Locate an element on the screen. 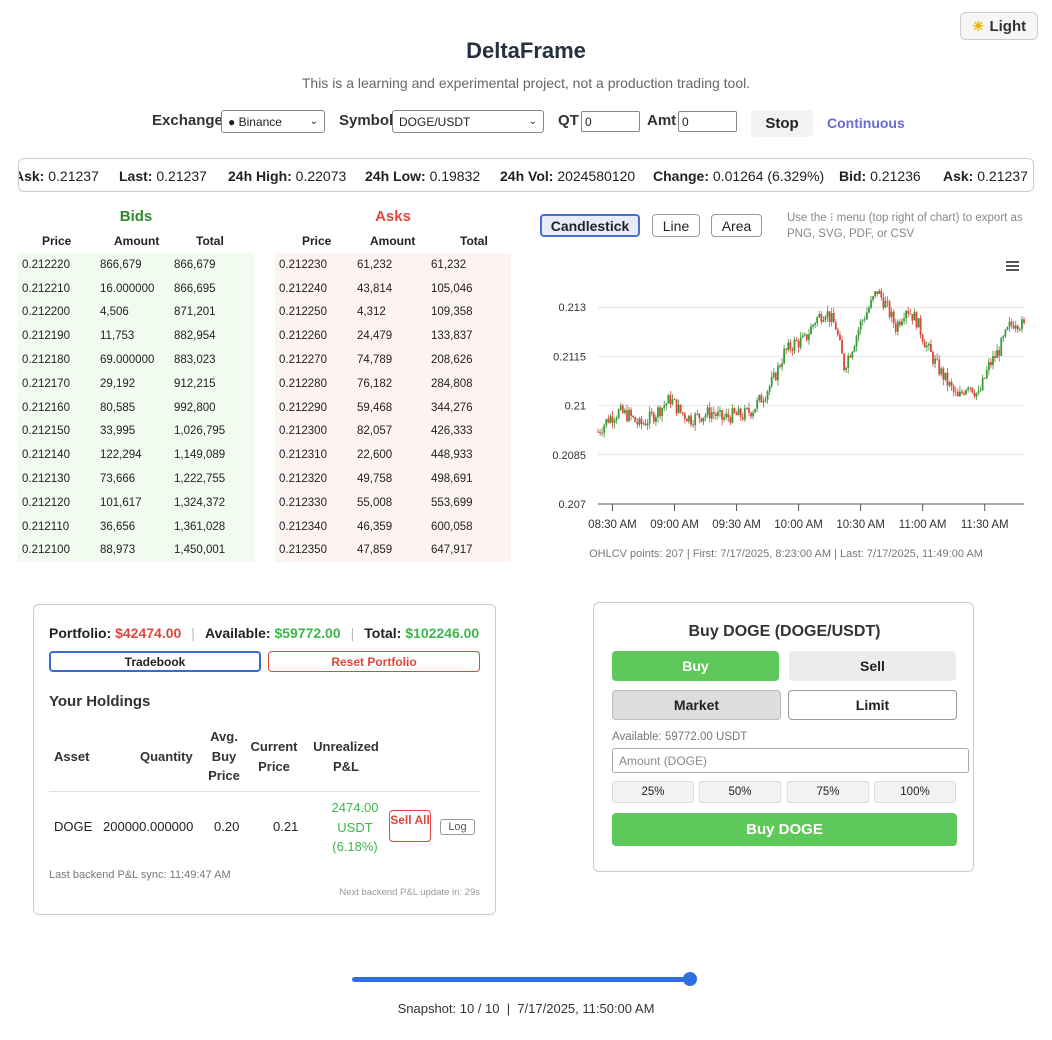 The width and height of the screenshot is (1052, 1040). snapshot-slider-thumb is located at coordinates (690, 979).